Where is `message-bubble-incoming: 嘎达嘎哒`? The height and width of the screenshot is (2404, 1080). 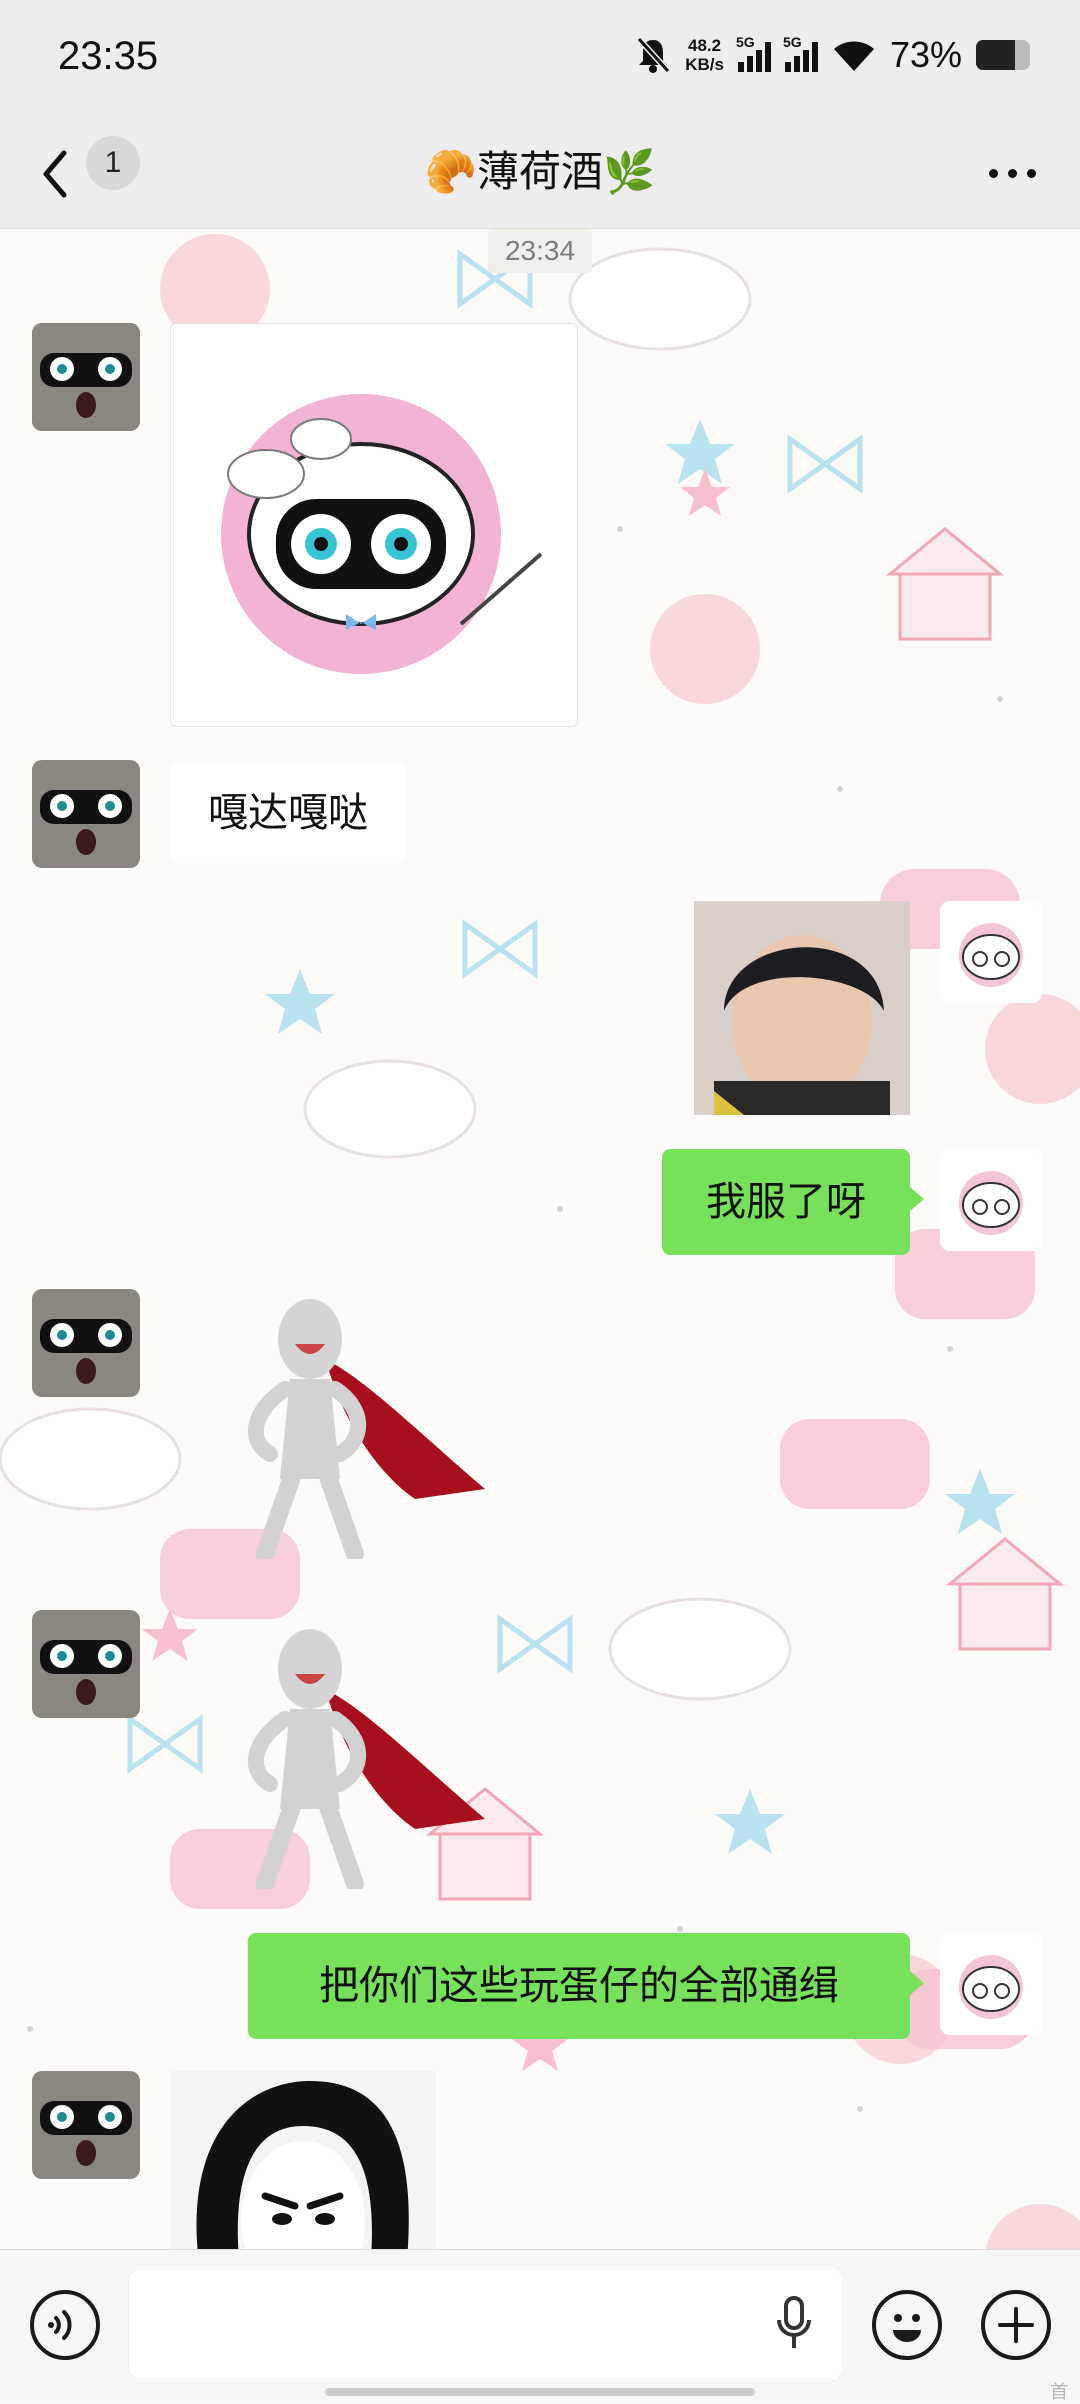 message-bubble-incoming: 嘎达嘎哒 is located at coordinates (288, 813).